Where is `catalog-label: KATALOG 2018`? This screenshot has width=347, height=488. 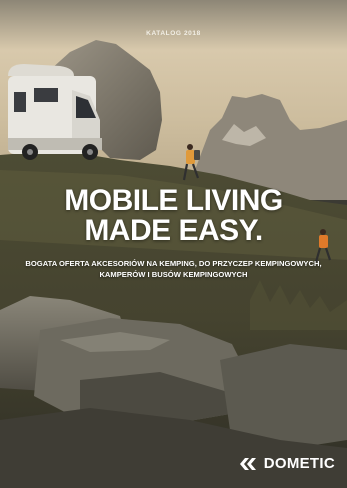
catalog-label: KATALOG 2018 is located at coordinates (173, 33).